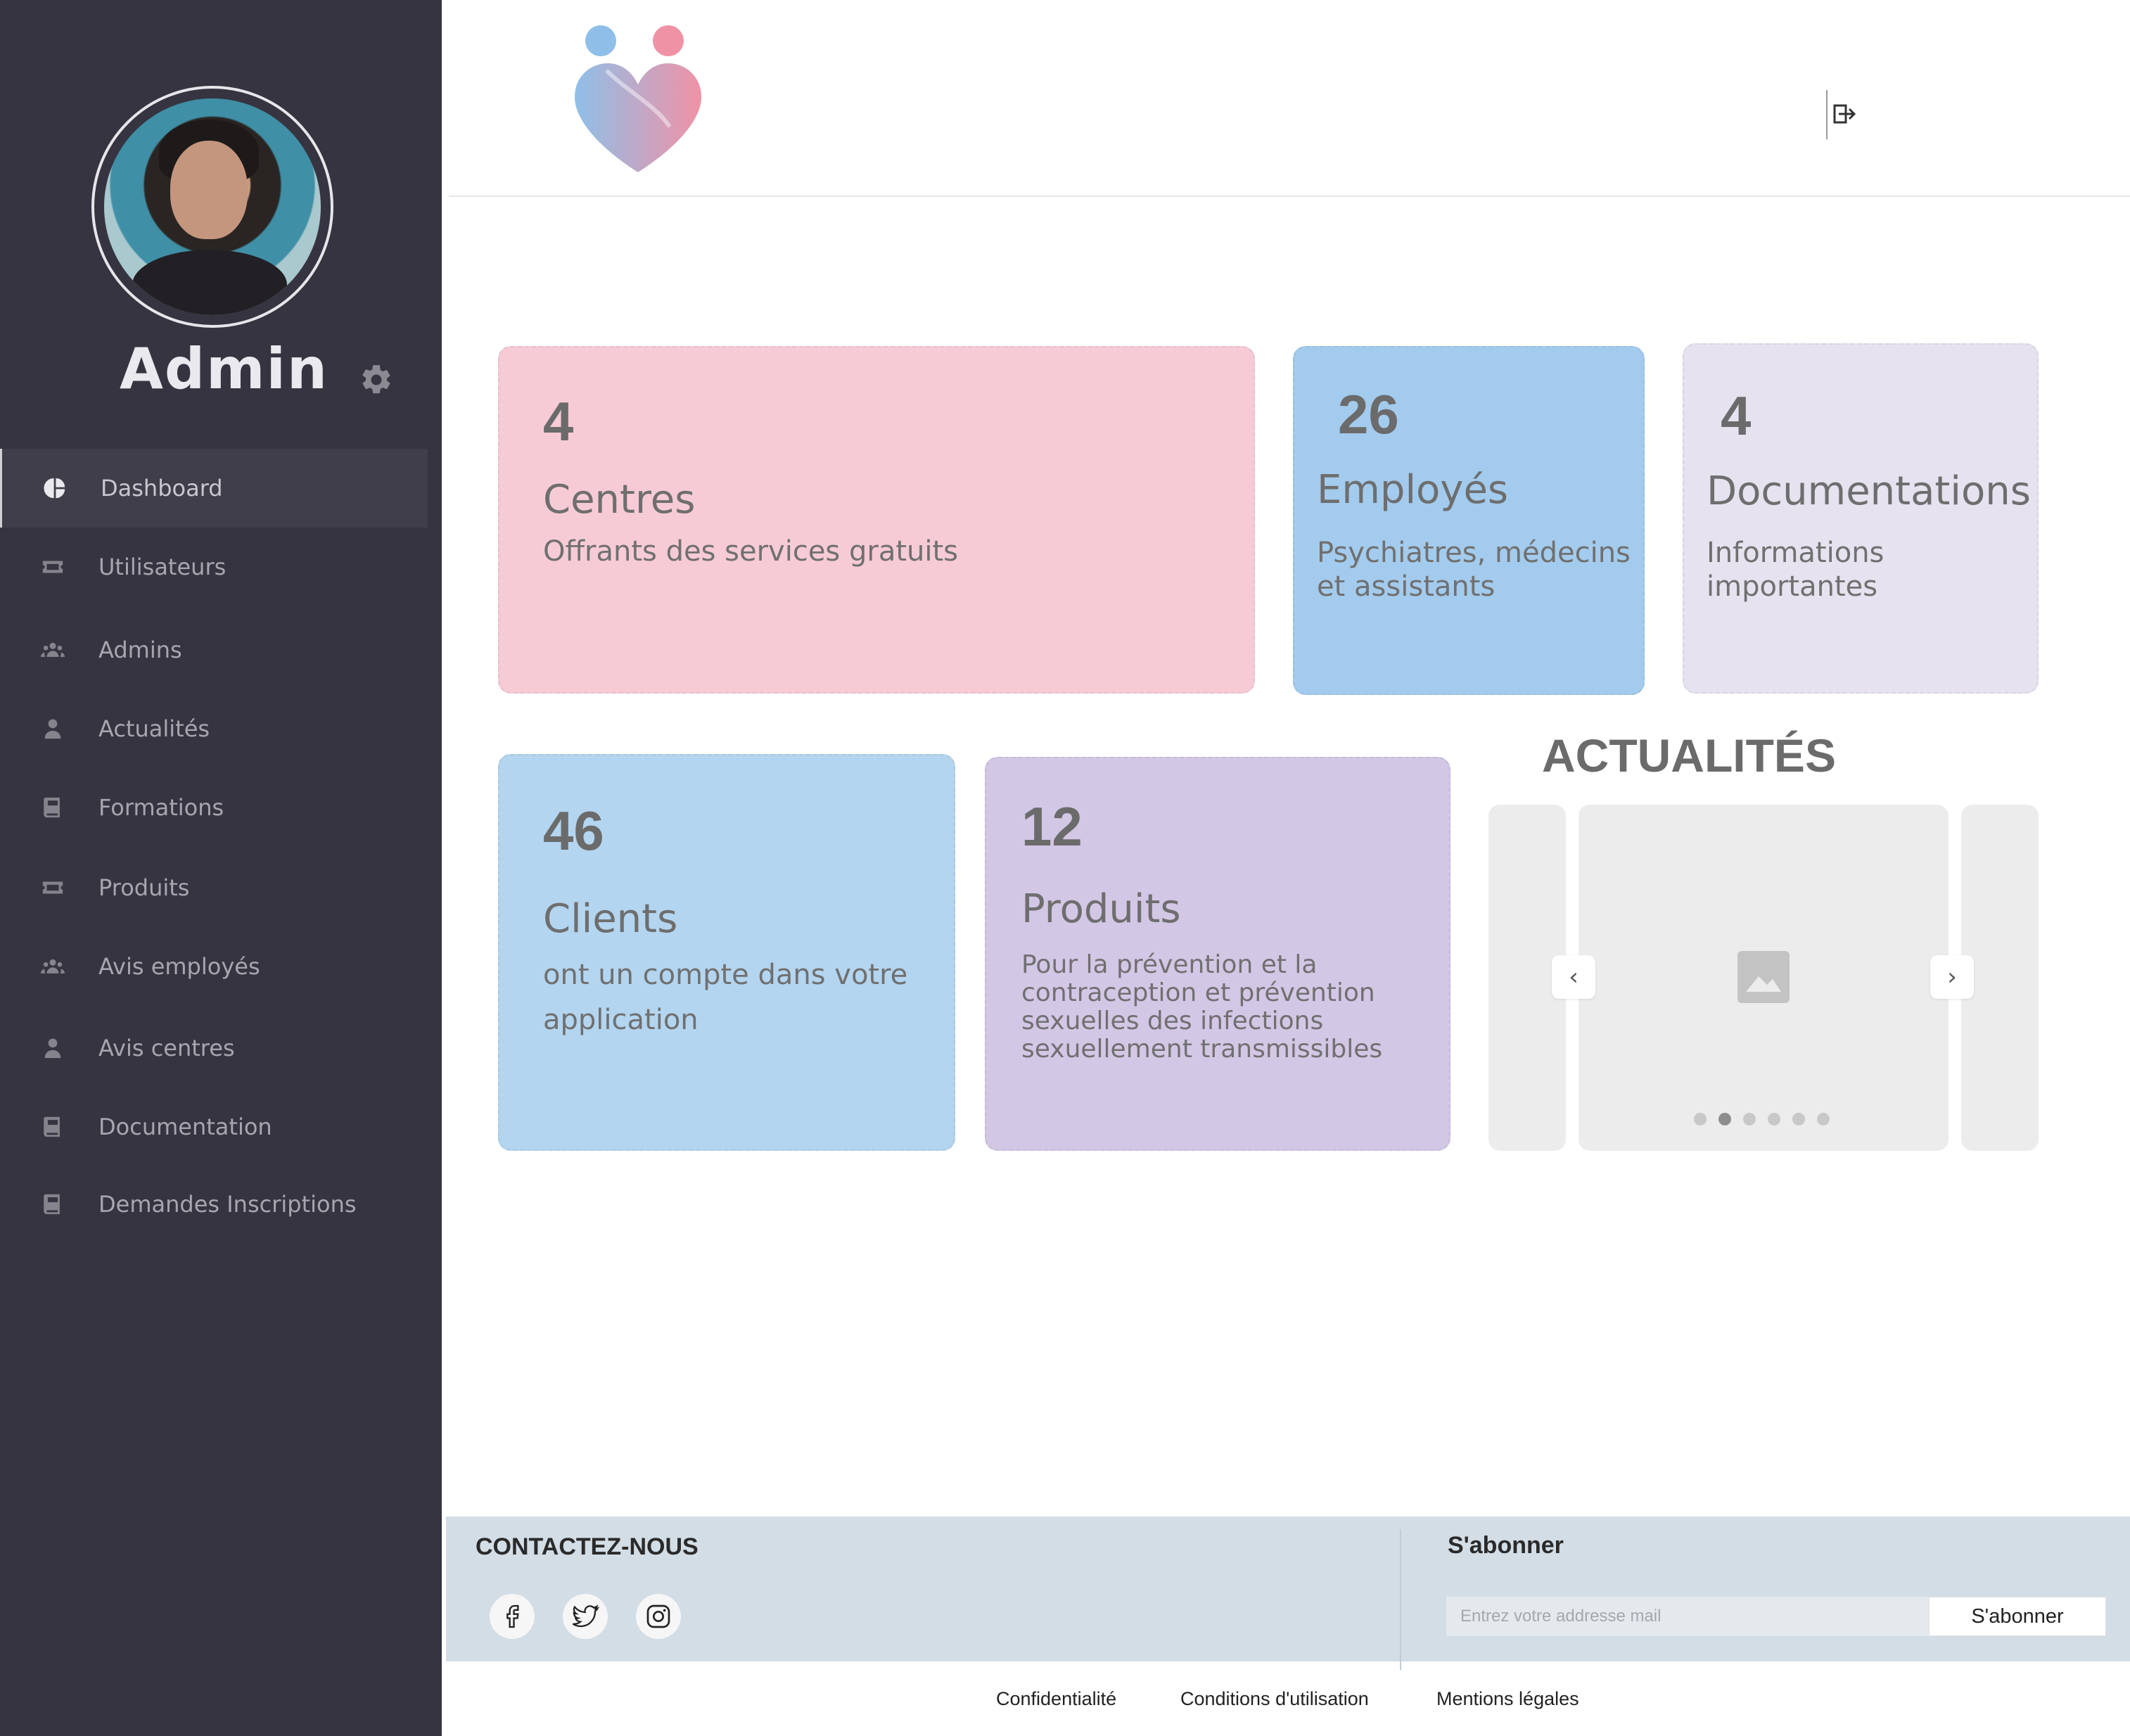 The image size is (2130, 1736). I want to click on gear-icon, so click(376, 379).